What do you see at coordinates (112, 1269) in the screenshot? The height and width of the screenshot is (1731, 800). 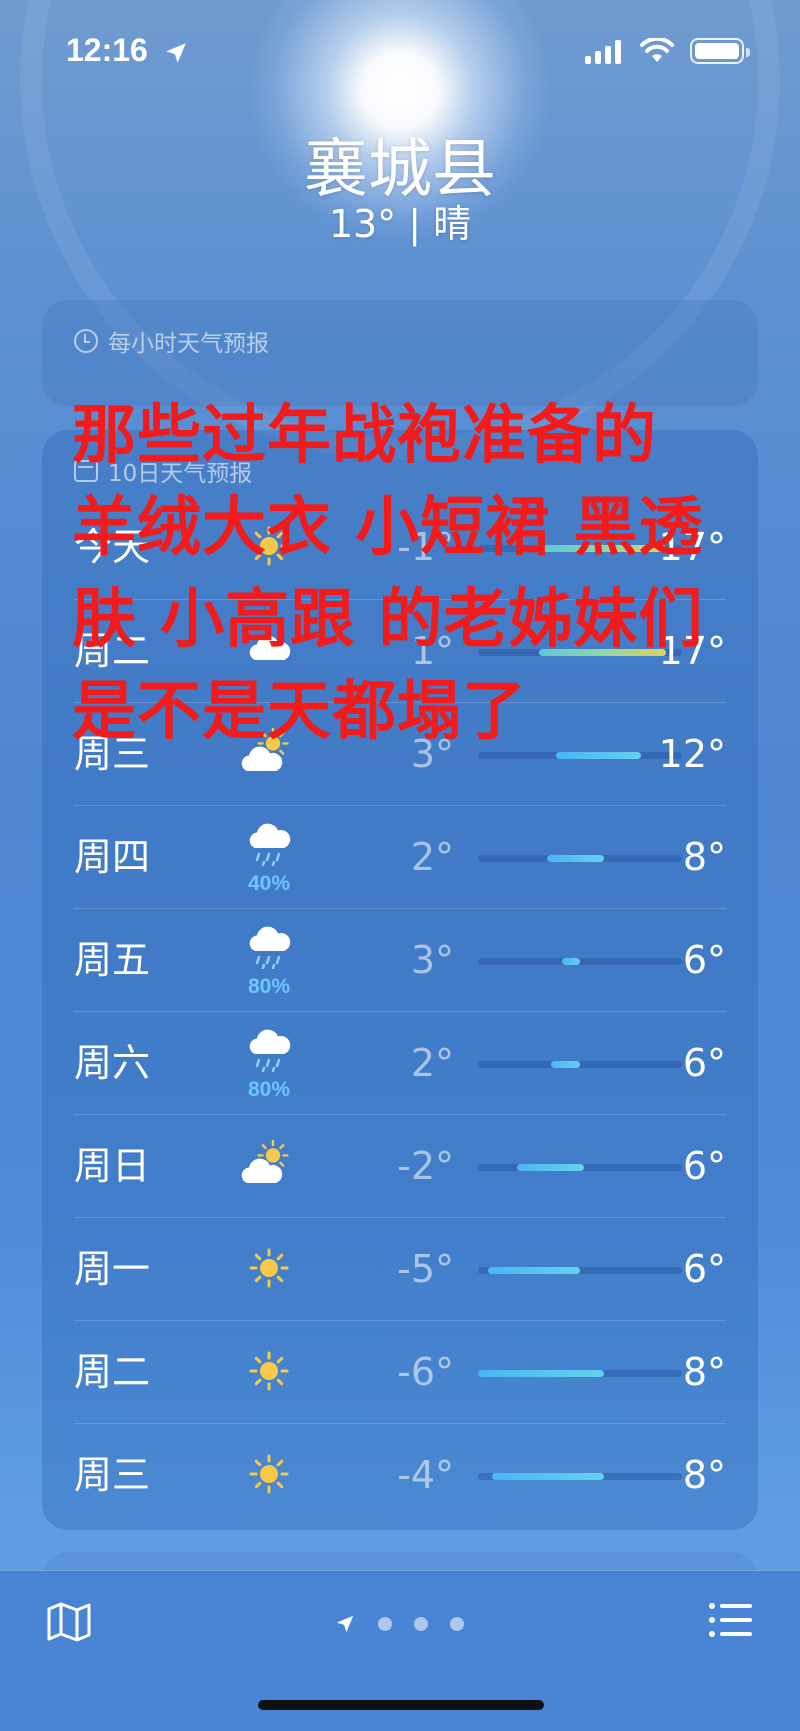 I see `forecast-day: 周一` at bounding box center [112, 1269].